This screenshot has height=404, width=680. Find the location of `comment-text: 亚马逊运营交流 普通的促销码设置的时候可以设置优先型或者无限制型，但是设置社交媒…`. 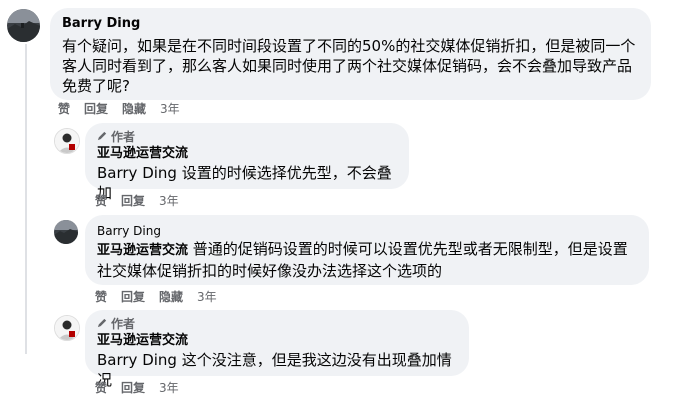

comment-text: 亚马逊运营交流 普通的促销码设置的时候可以设置优先型或者无限制型，但是设置社交媒… is located at coordinates (367, 260).